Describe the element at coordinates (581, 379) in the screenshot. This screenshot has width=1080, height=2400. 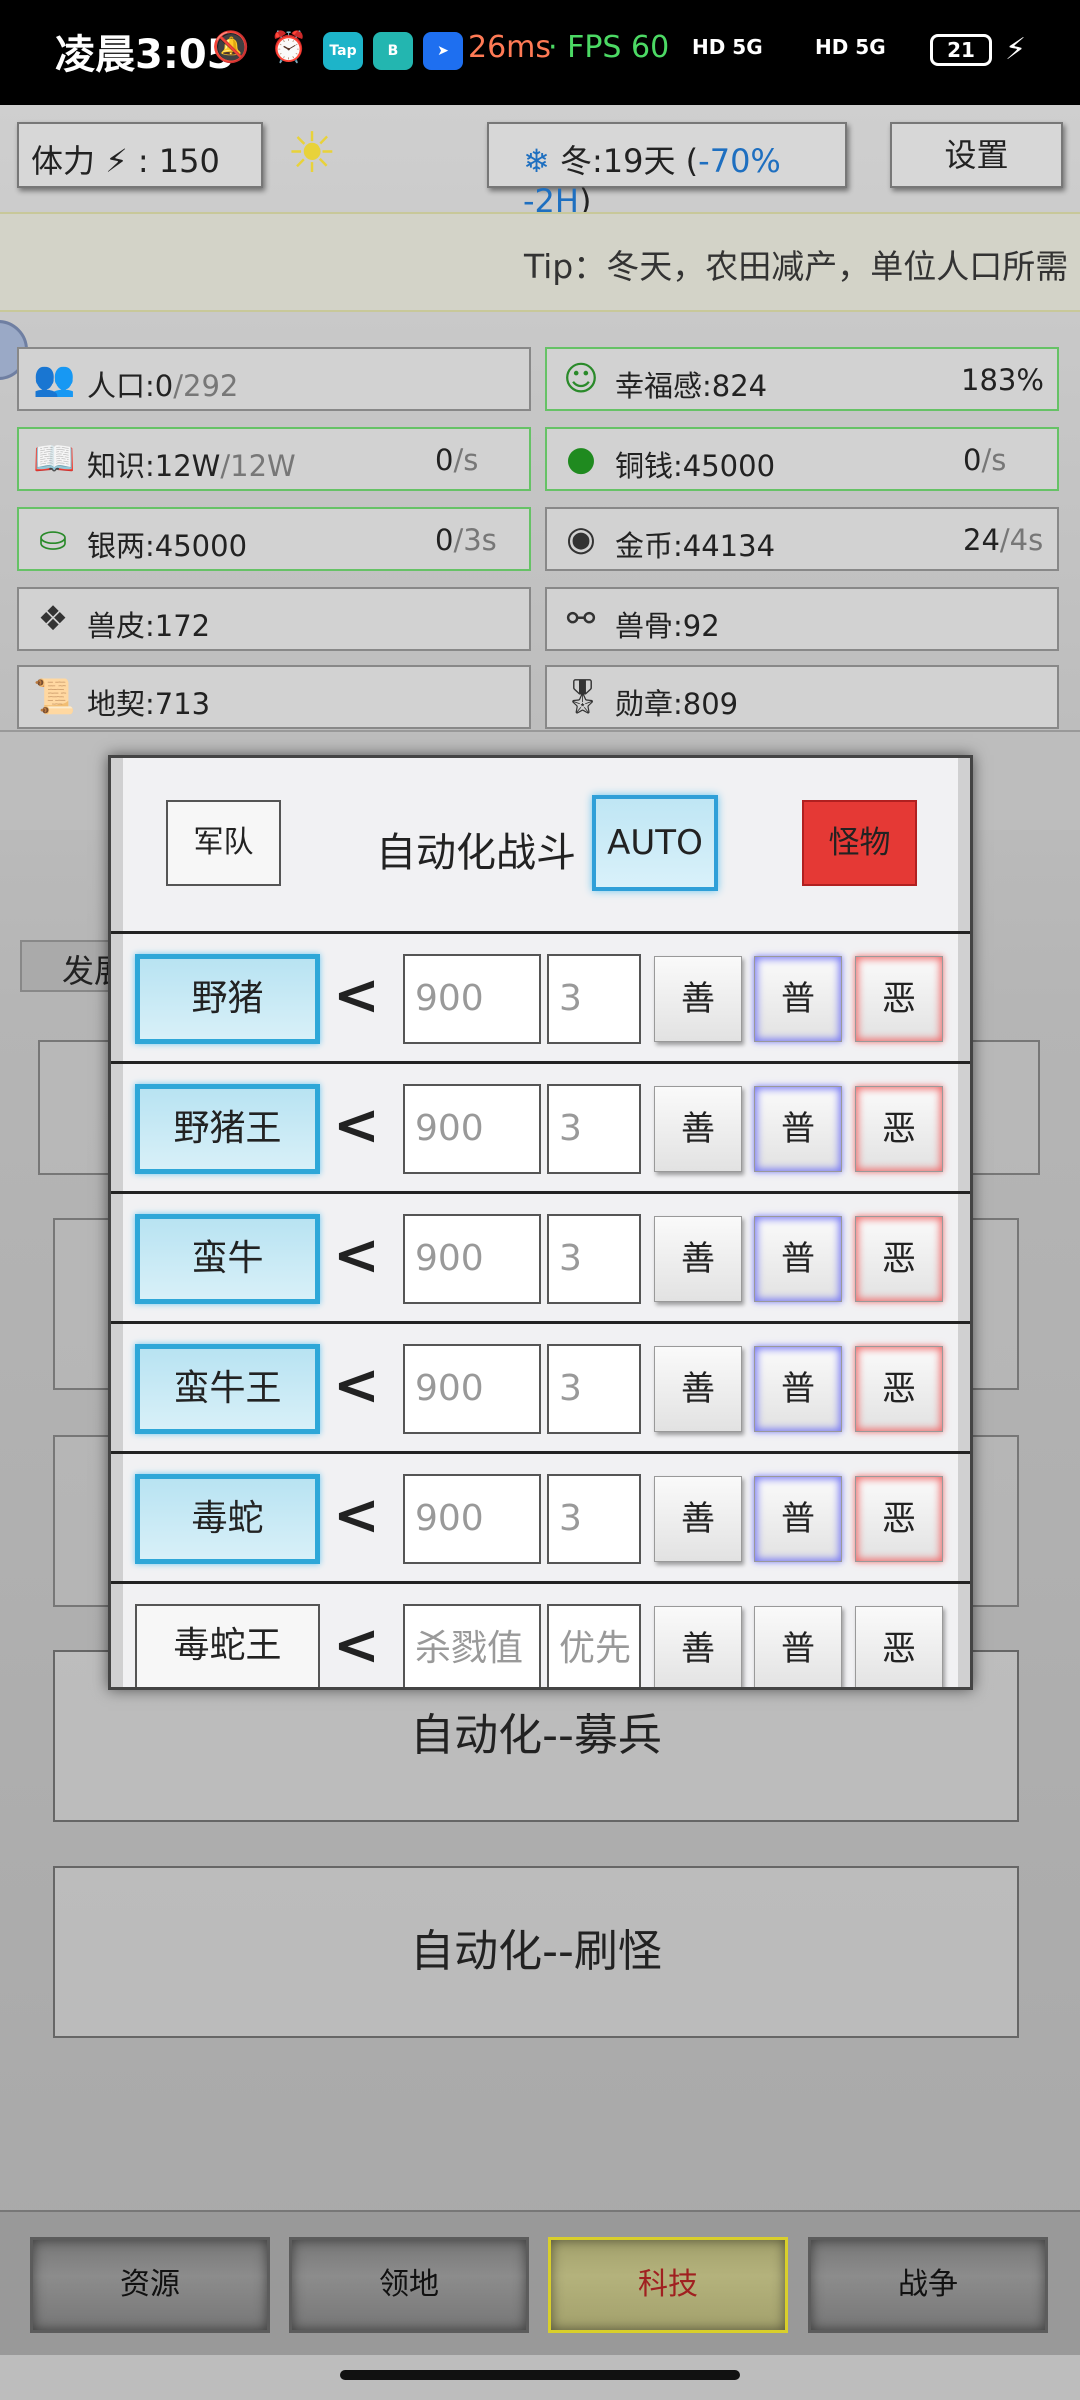
I see `smile-icon: ☺` at that location.